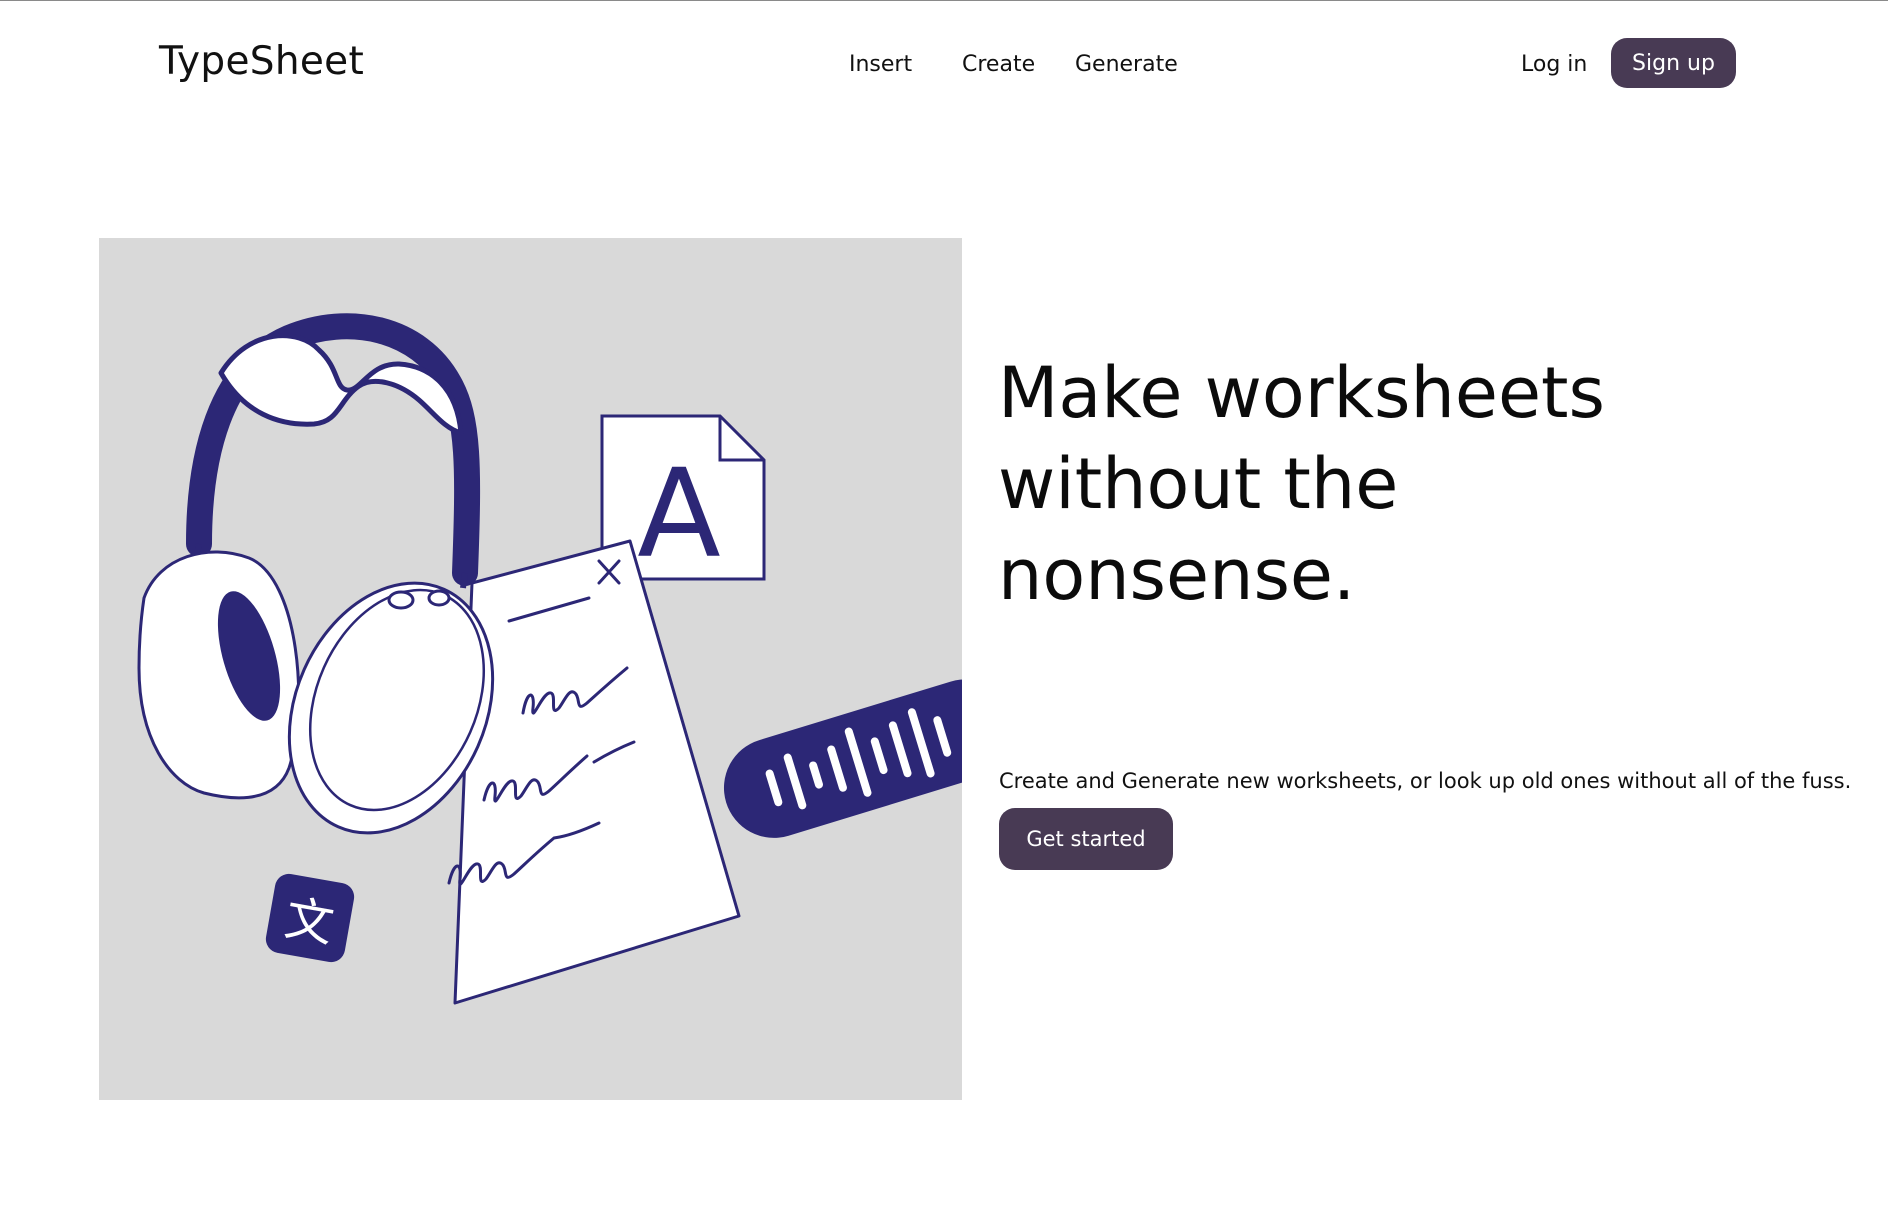  I want to click on signup-button: Sign up, so click(1673, 63).